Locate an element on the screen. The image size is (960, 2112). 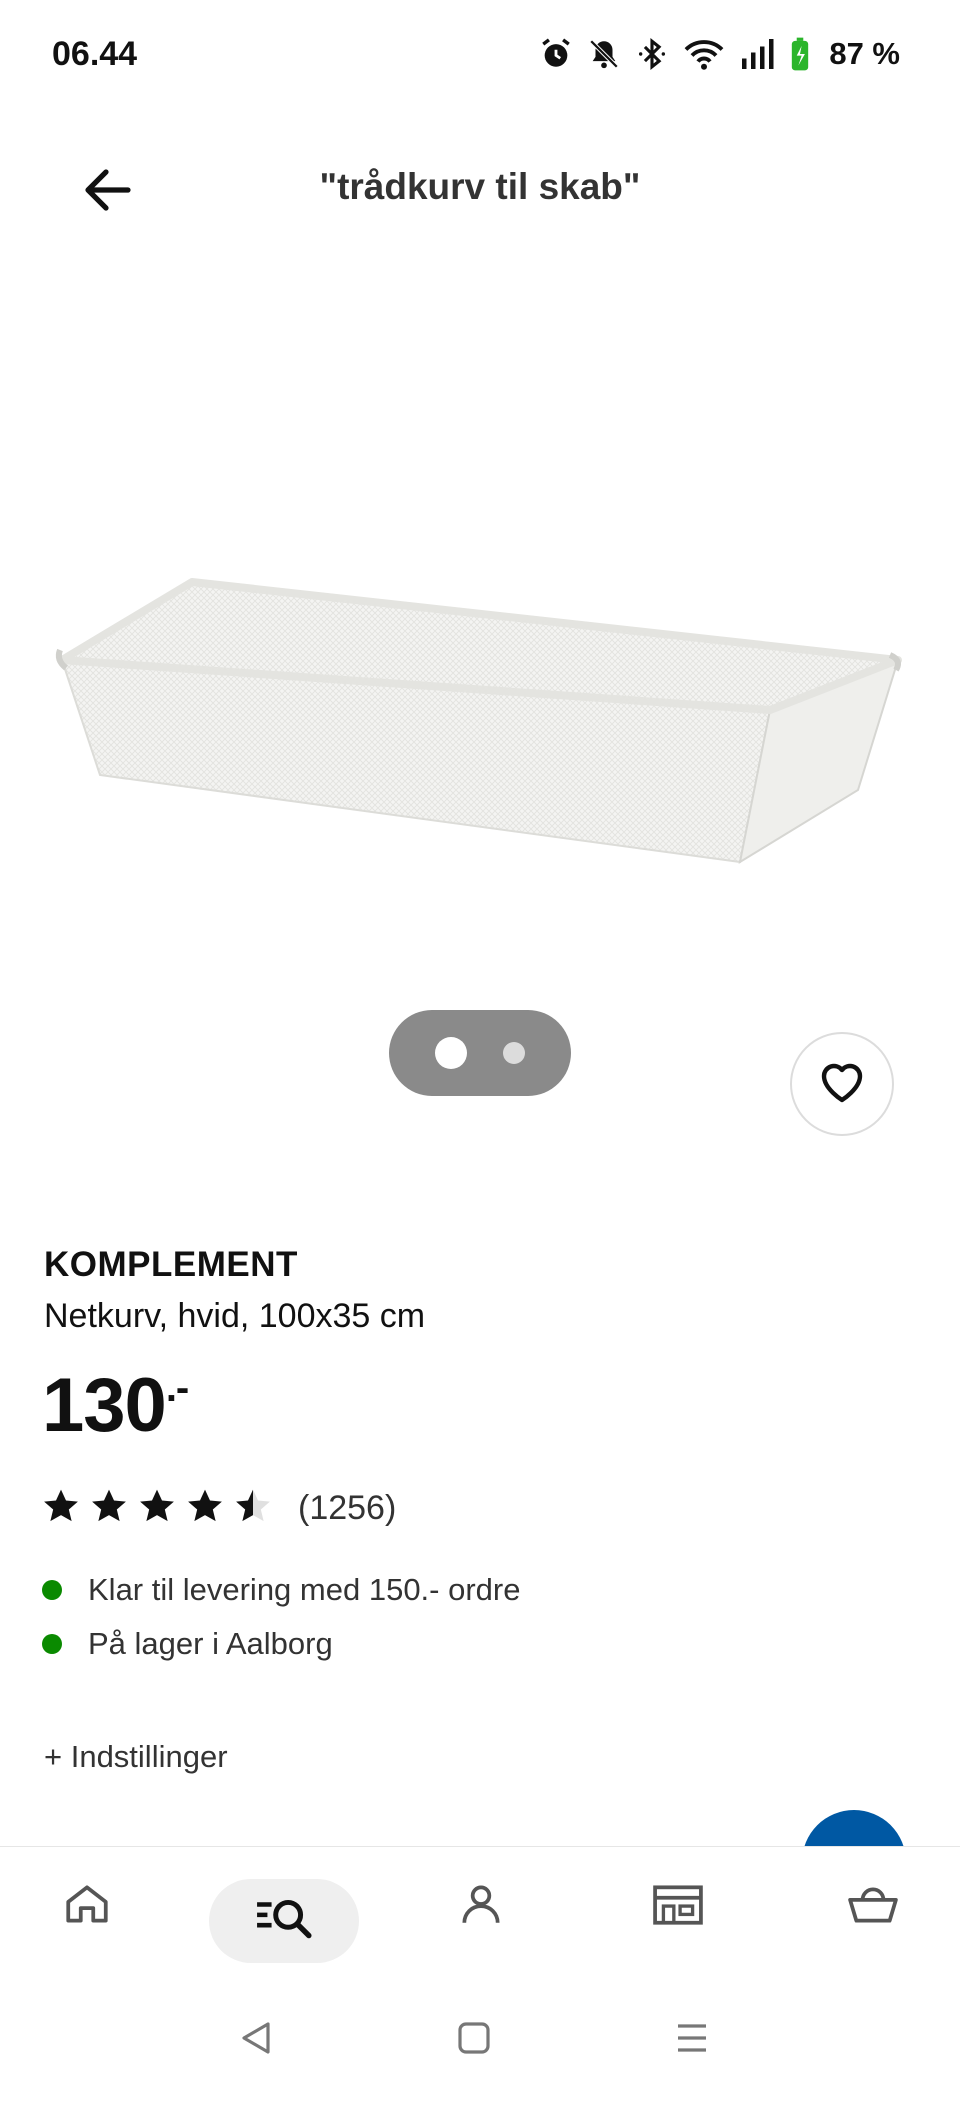
availability-store: På lager i Aalborg is located at coordinates (281, 1644).